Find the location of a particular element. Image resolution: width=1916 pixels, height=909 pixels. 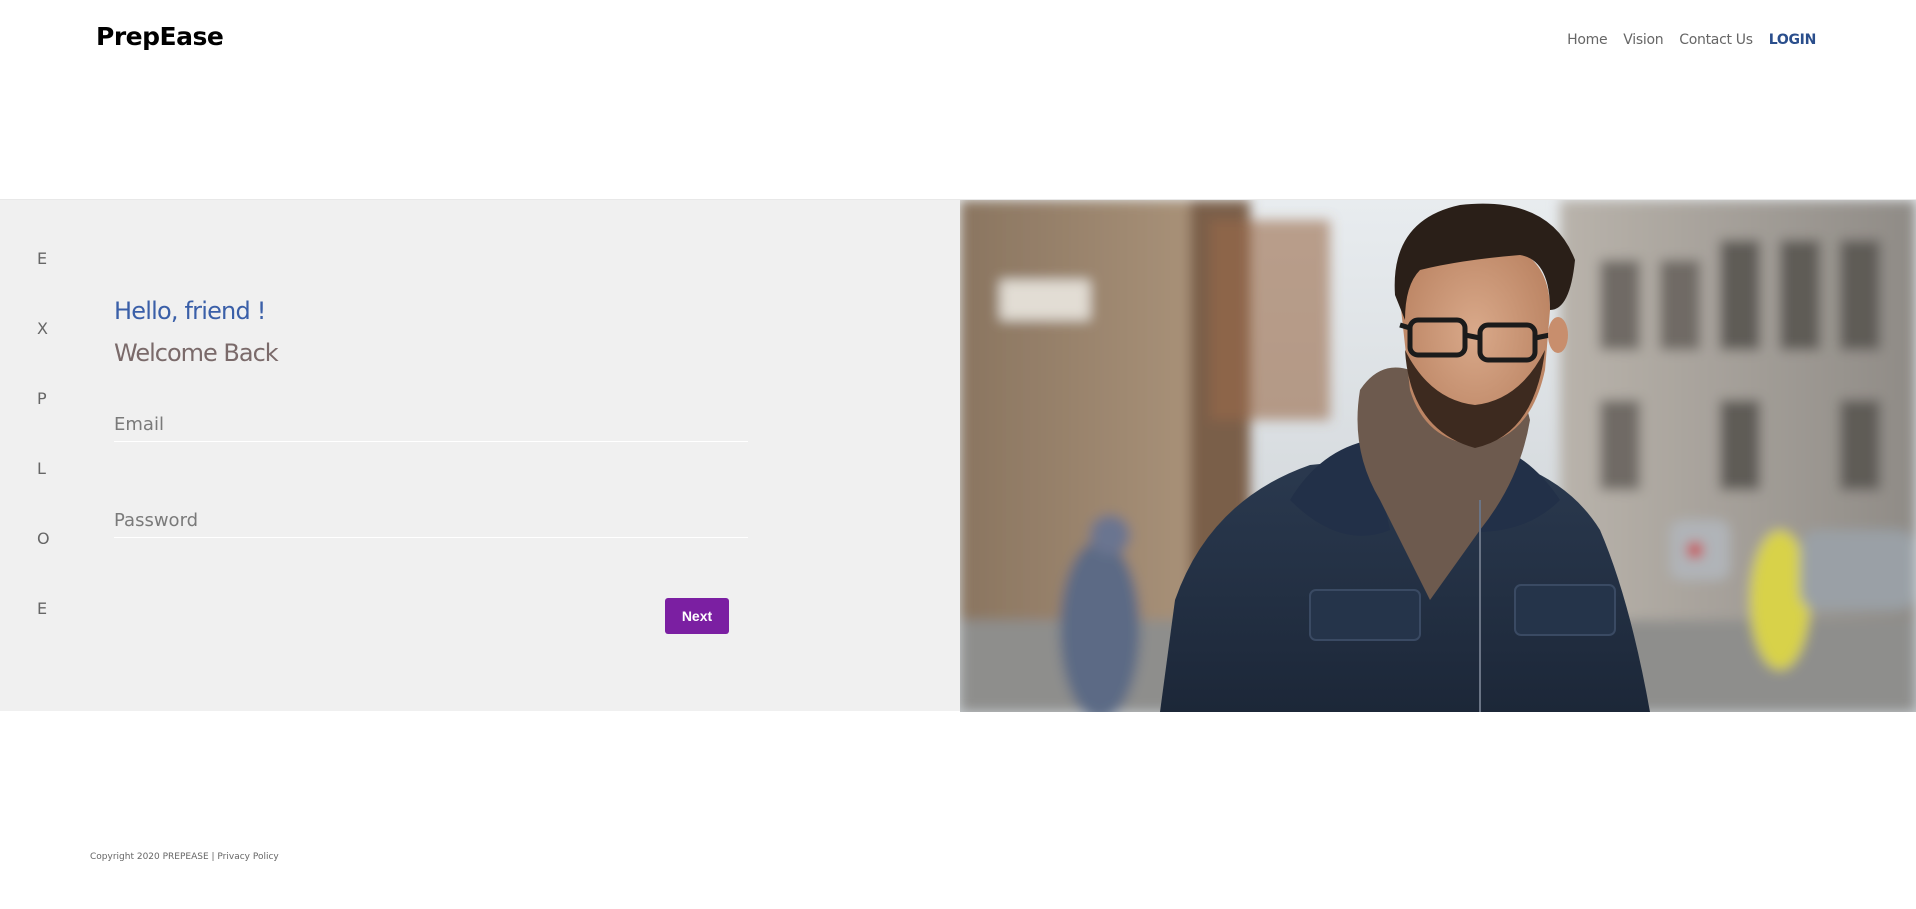

password-field is located at coordinates (431, 521).